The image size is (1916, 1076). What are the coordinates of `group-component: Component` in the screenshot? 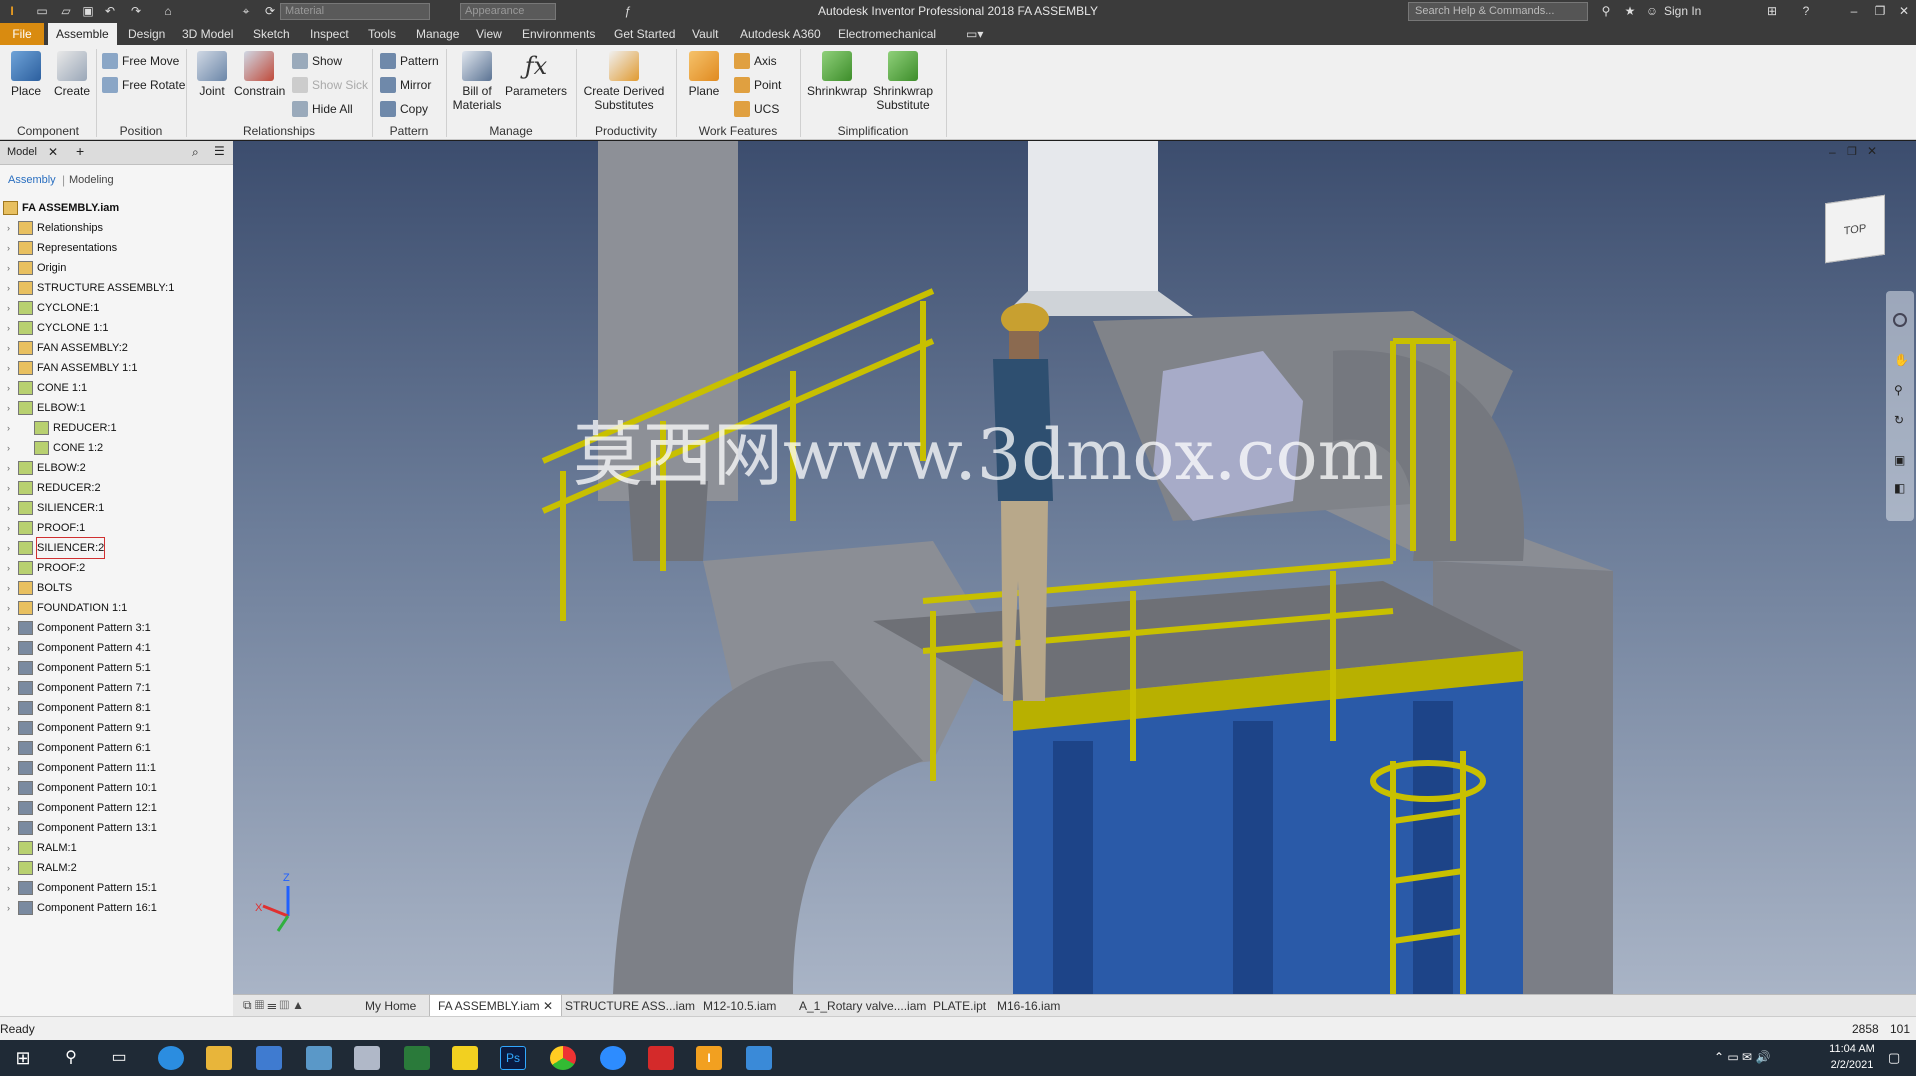 It's located at (48, 131).